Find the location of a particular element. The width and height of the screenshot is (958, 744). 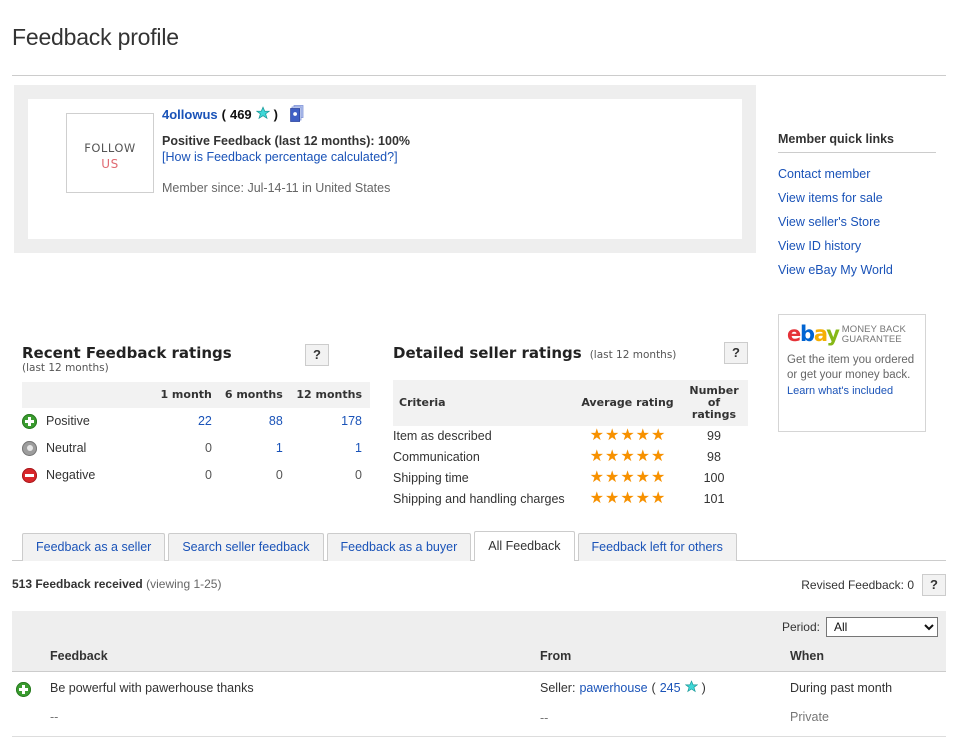

neutral-1-month-count: 0 is located at coordinates (208, 448).